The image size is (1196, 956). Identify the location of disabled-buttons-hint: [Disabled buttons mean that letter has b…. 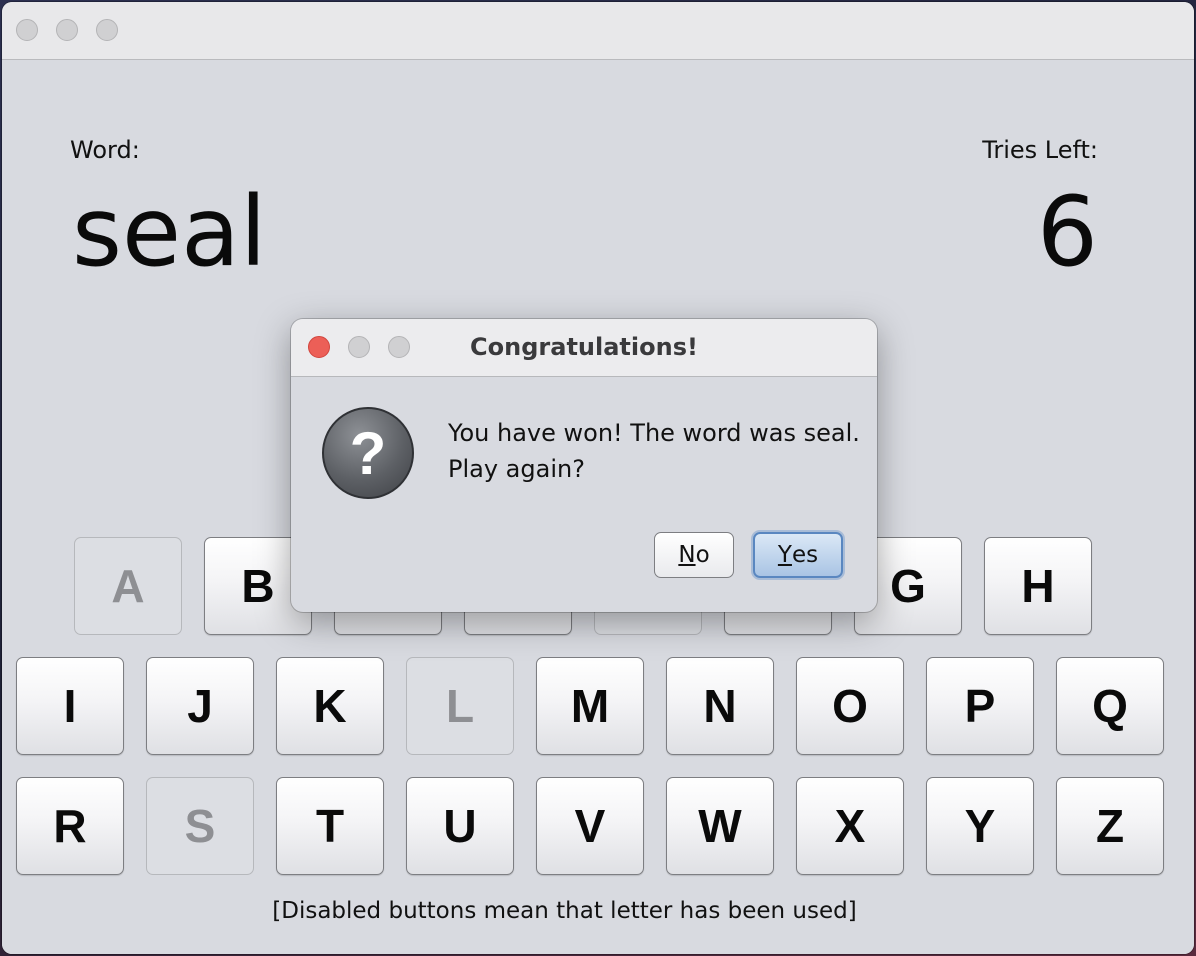
(564, 911).